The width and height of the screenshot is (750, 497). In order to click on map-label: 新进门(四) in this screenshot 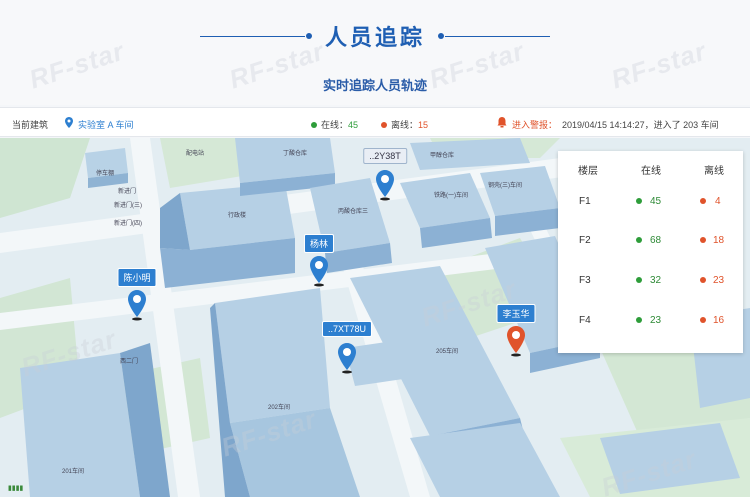, I will do `click(128, 224)`.